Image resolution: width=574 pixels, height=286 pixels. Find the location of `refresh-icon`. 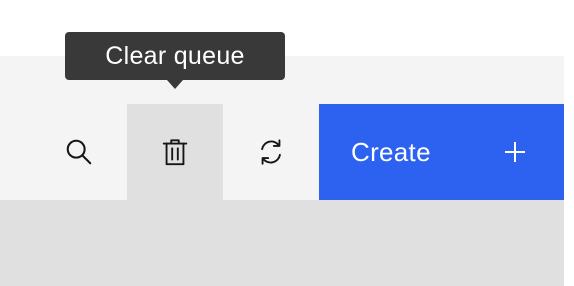

refresh-icon is located at coordinates (271, 152).